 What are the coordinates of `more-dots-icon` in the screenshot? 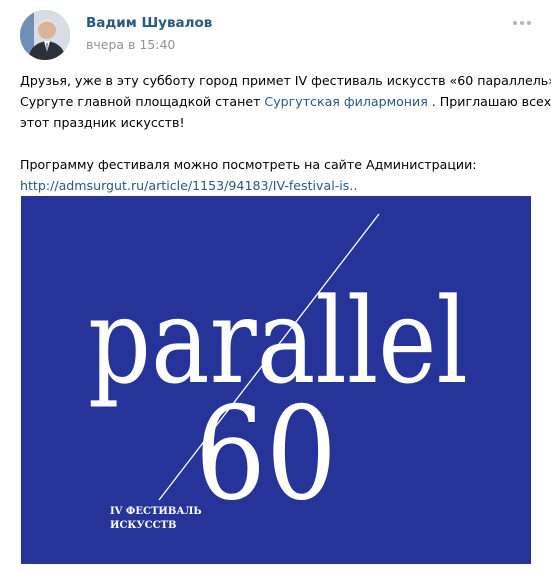 It's located at (523, 23).